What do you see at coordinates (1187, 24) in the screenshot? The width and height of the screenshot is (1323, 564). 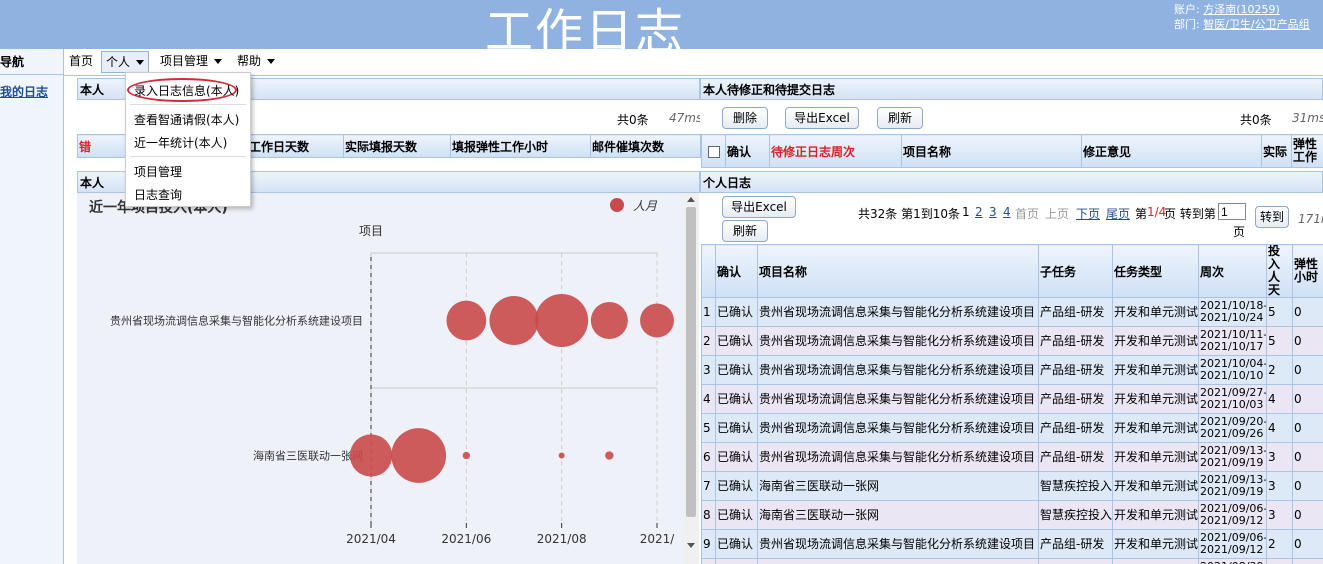 I see `dept-label: 部门:` at bounding box center [1187, 24].